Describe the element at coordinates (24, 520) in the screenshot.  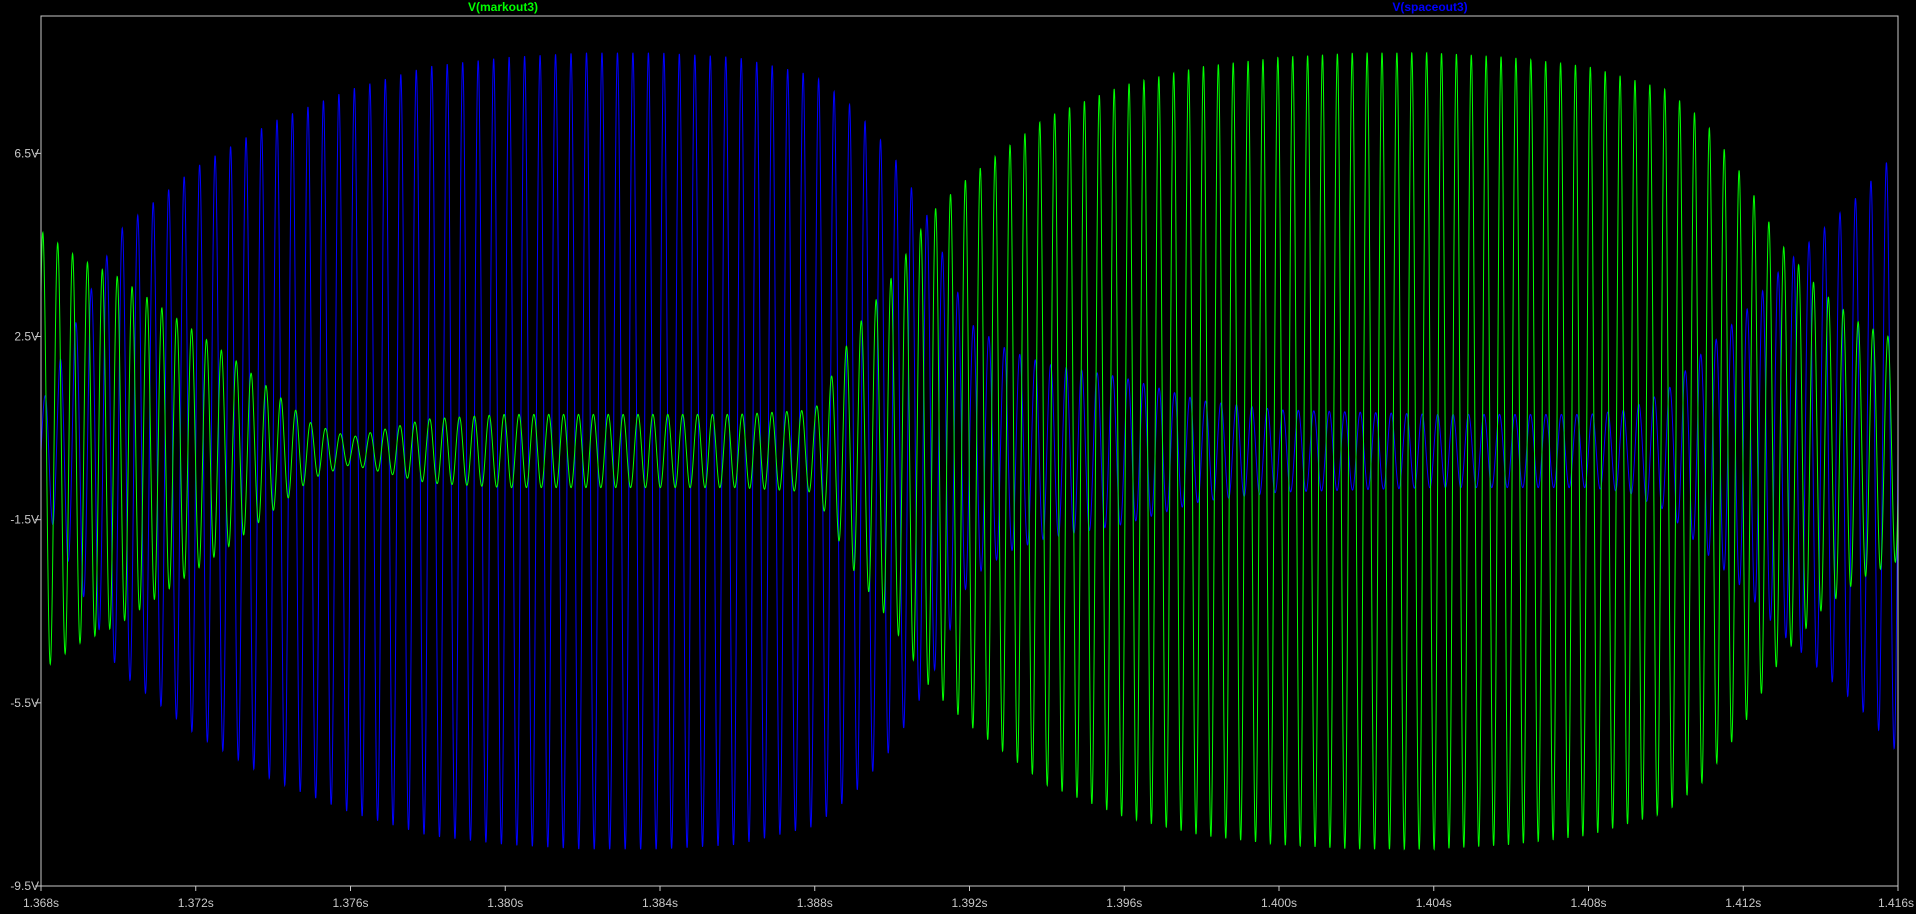
I see `y-tick-label: -1.5V` at that location.